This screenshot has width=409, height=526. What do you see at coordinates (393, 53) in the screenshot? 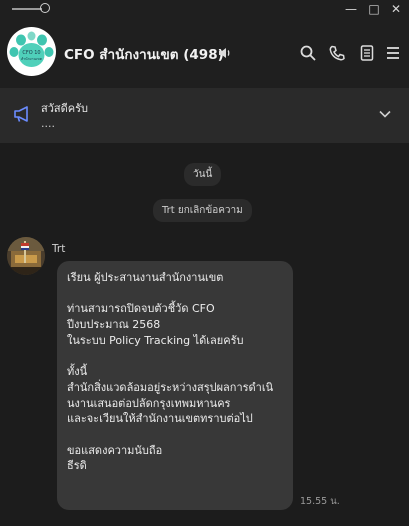
I see `menu-icon` at bounding box center [393, 53].